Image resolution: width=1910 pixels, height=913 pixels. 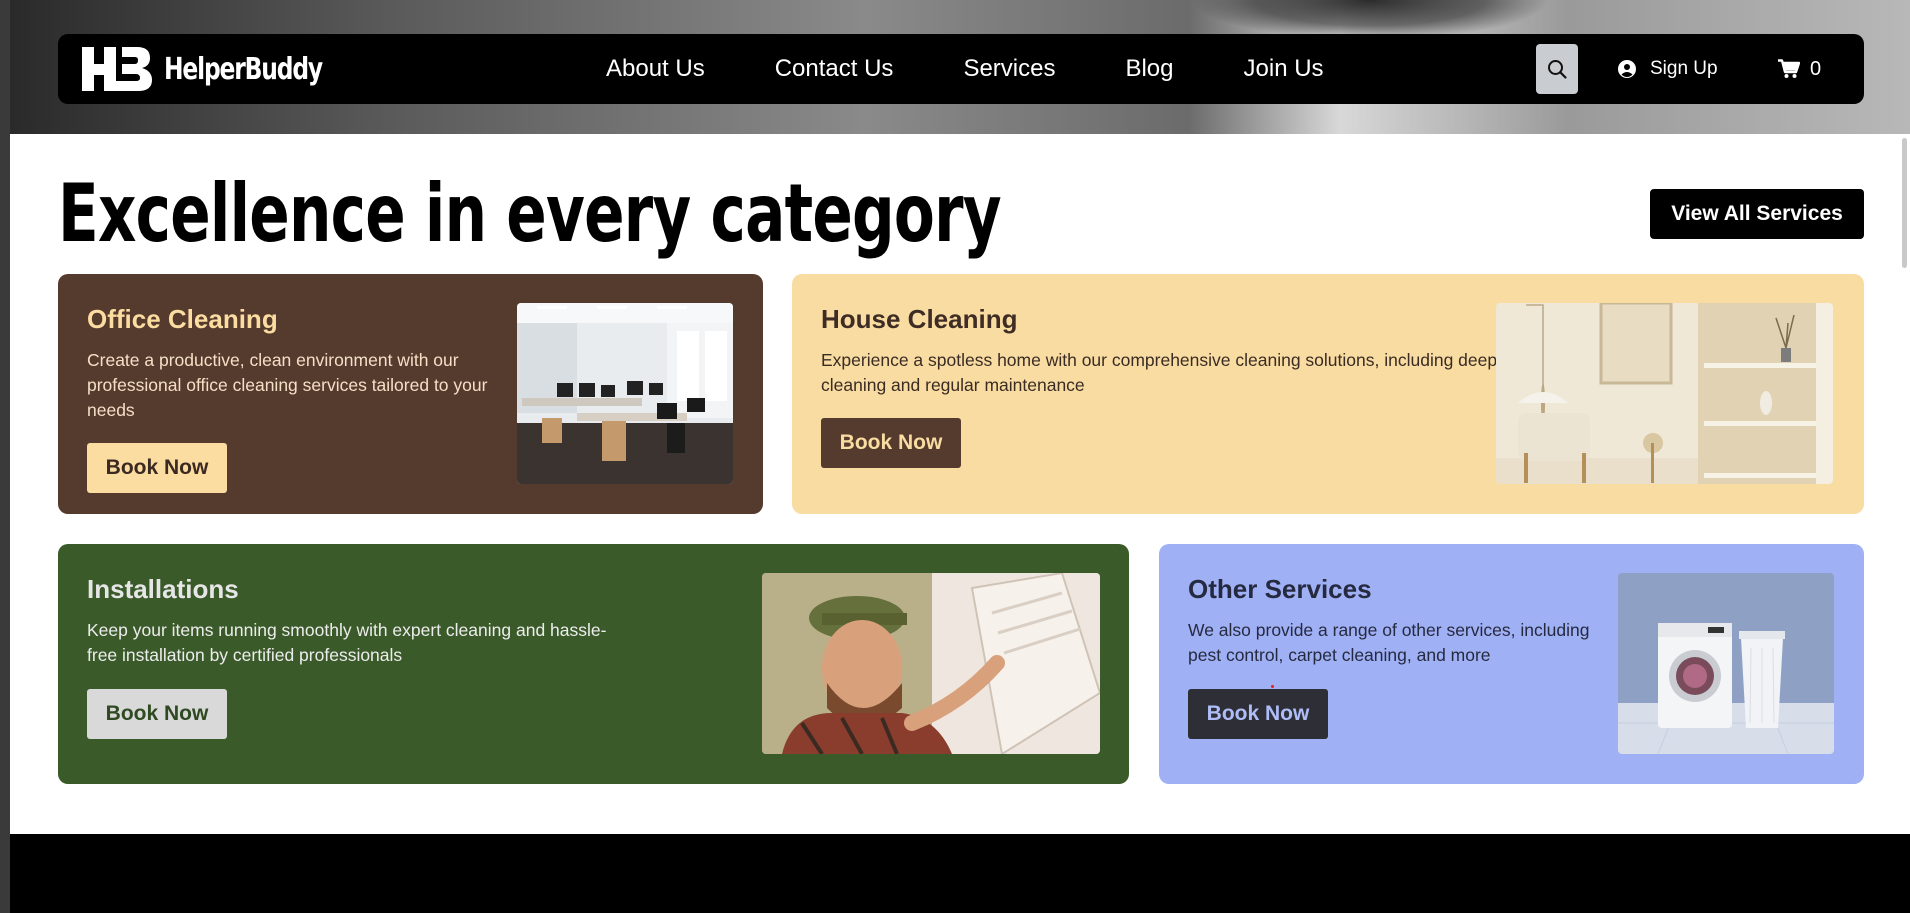 What do you see at coordinates (931, 663) in the screenshot?
I see `technician-photo` at bounding box center [931, 663].